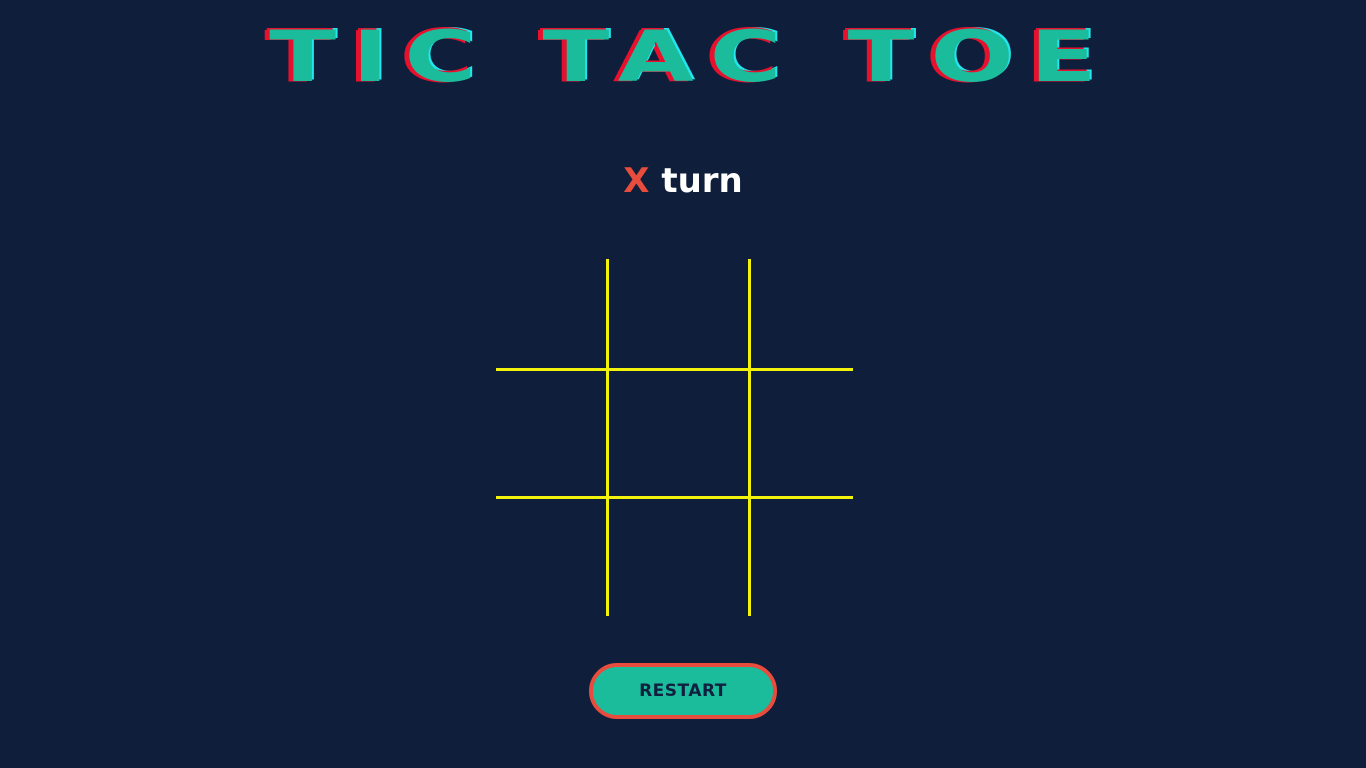 Image resolution: width=1366 pixels, height=768 pixels. Describe the element at coordinates (749, 437) in the screenshot. I see `grid-line-vertical-right` at that location.